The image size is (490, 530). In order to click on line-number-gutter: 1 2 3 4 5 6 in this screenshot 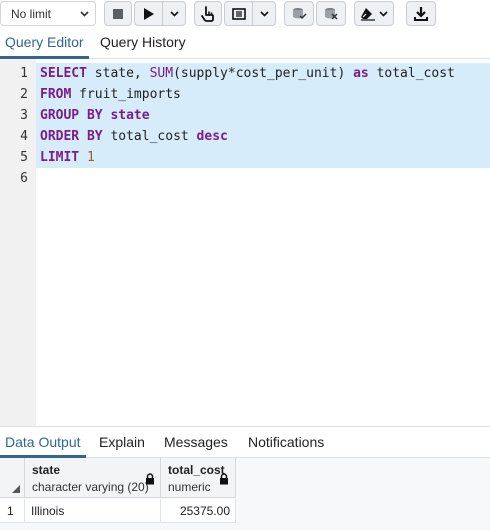, I will do `click(18, 242)`.